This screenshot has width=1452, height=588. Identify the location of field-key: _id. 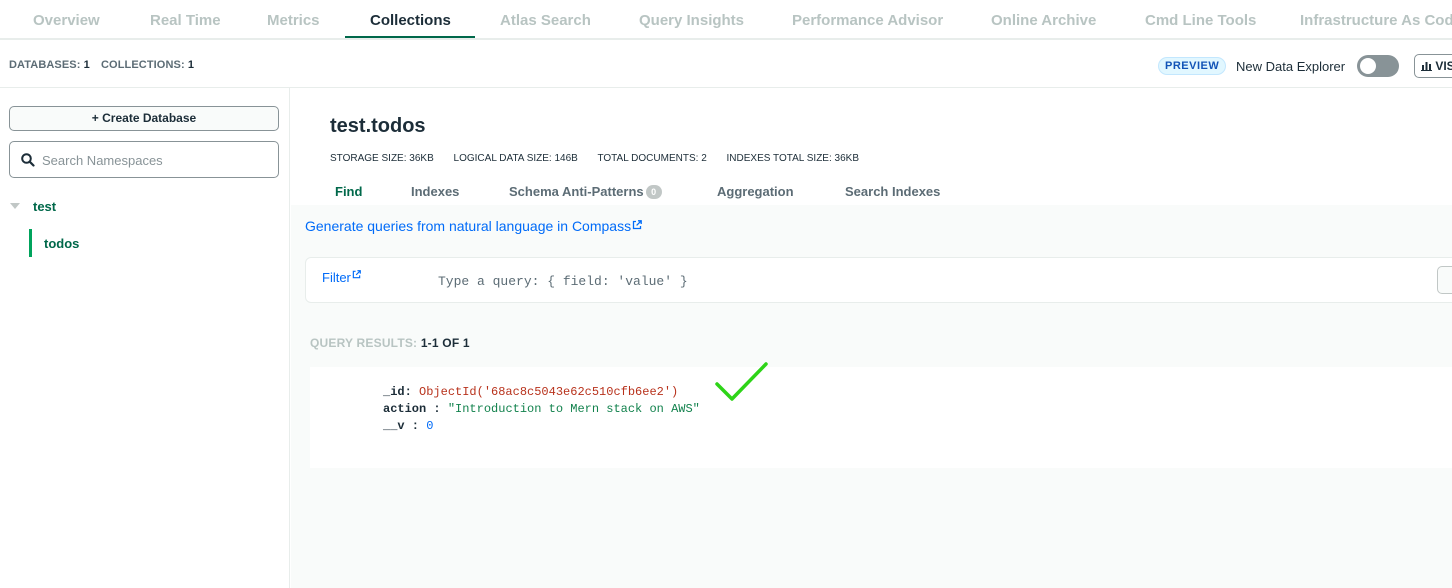
(394, 392).